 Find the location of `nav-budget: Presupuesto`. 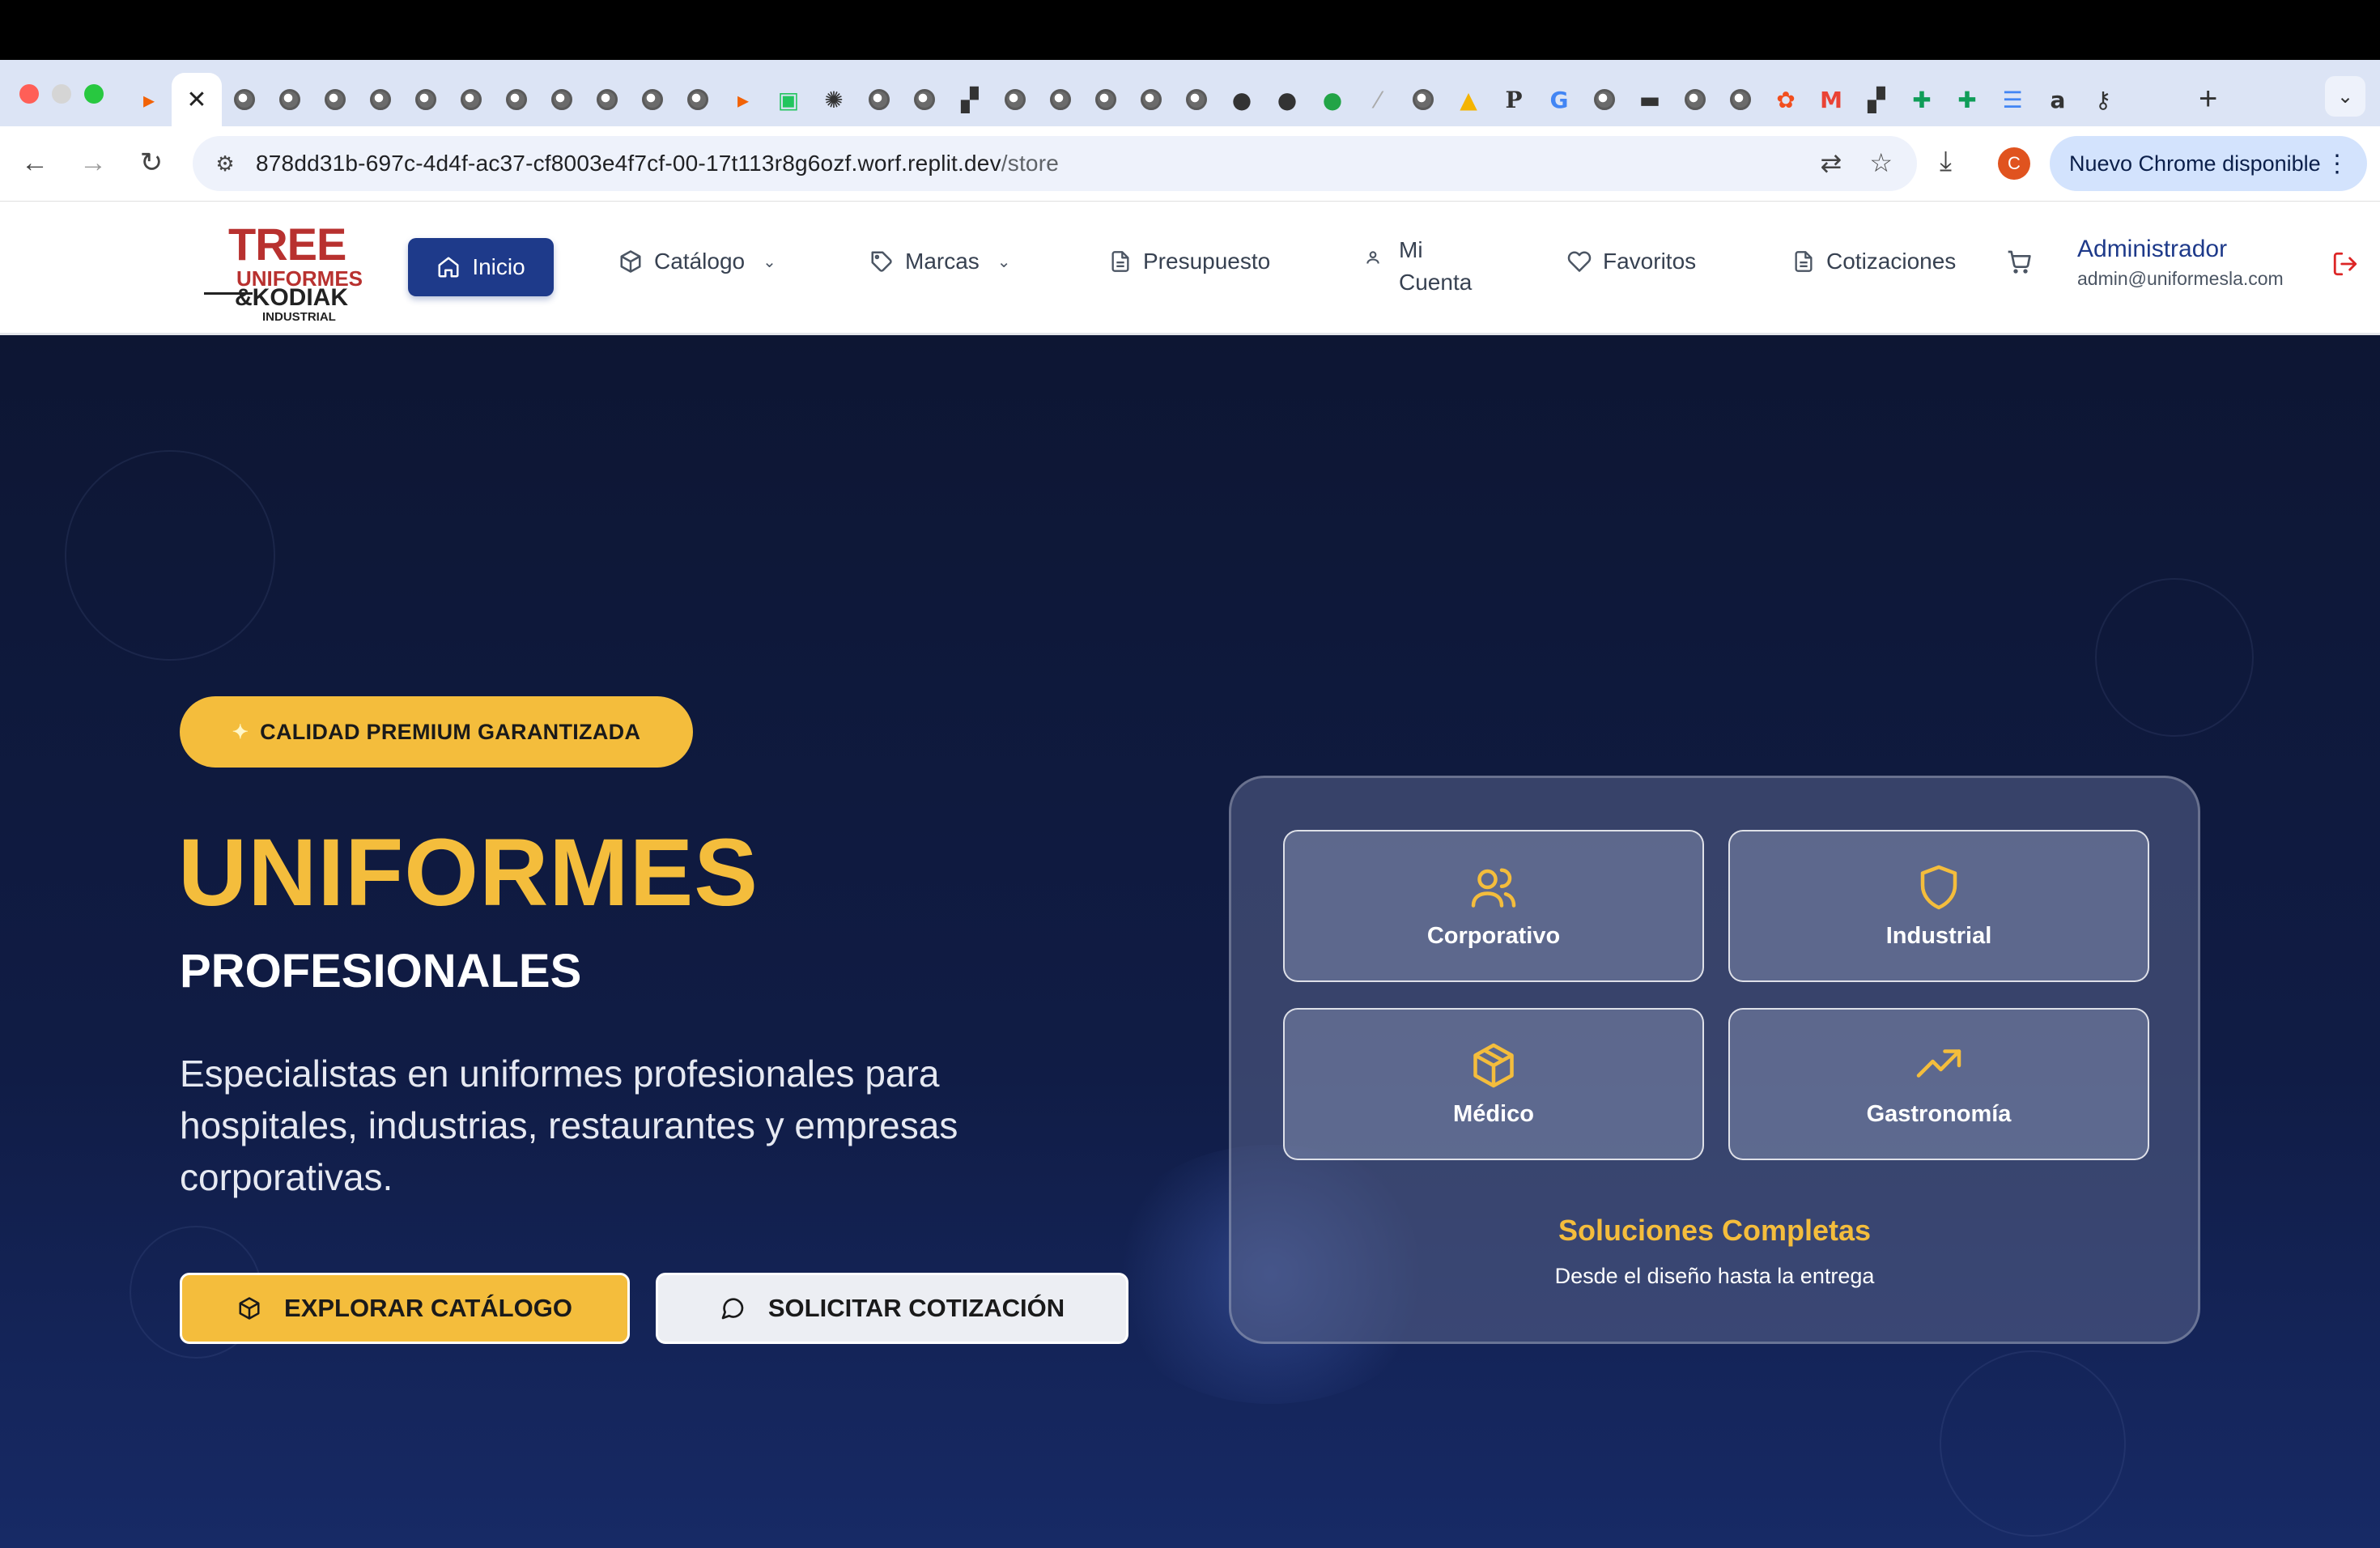

nav-budget: Presupuesto is located at coordinates (1189, 261).